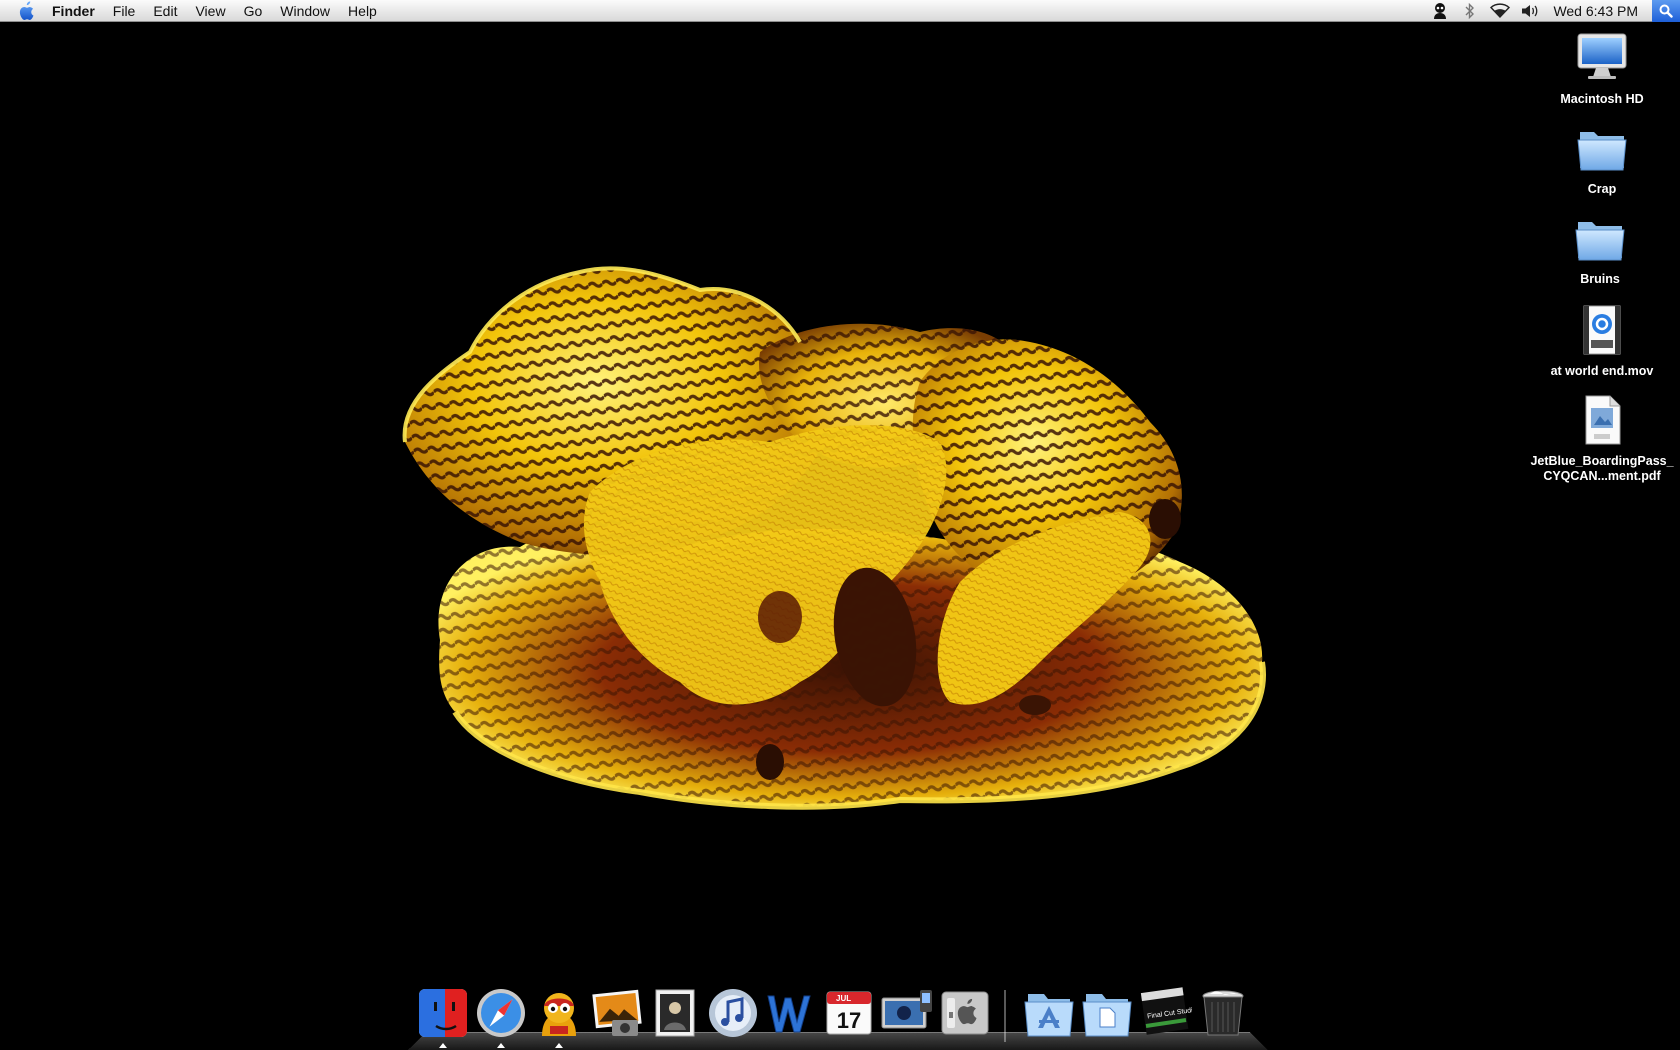  Describe the element at coordinates (906, 1009) in the screenshot. I see `isync-icon` at that location.